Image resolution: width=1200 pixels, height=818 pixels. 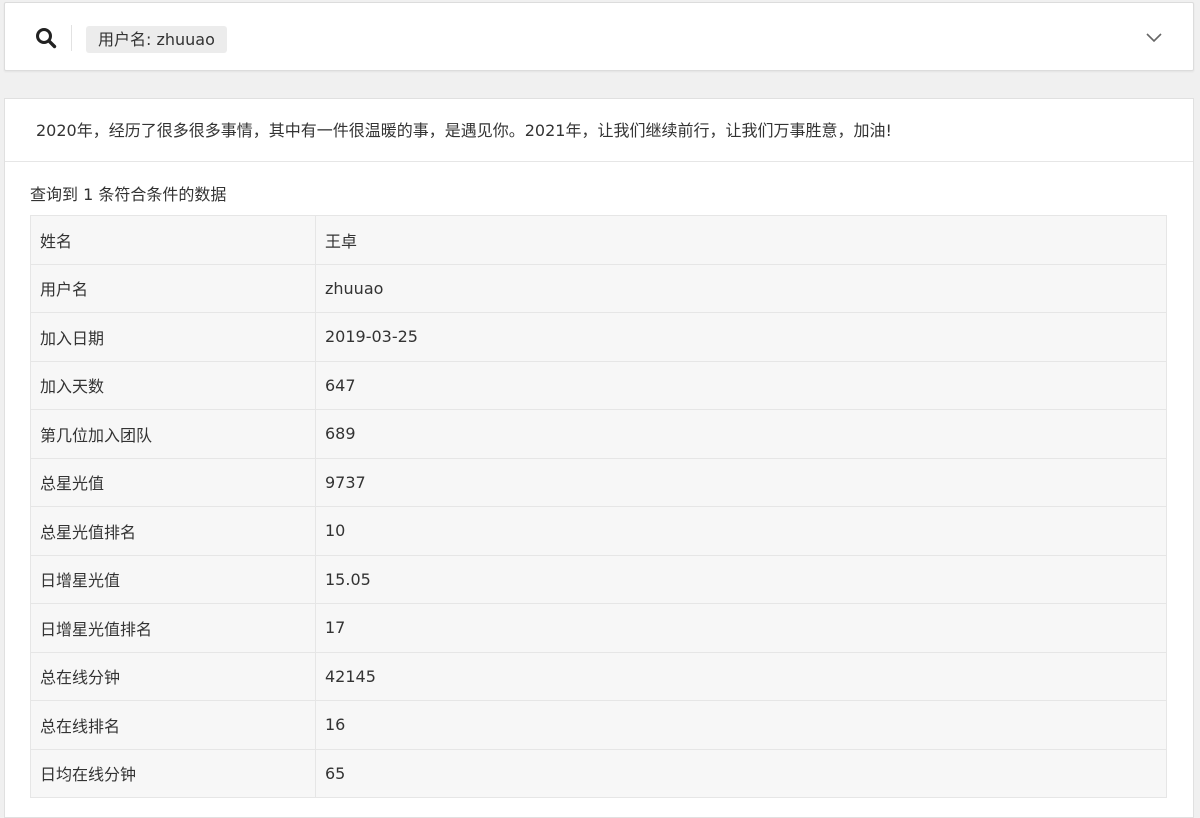 What do you see at coordinates (741, 288) in the screenshot?
I see `row-value: zhuuao` at bounding box center [741, 288].